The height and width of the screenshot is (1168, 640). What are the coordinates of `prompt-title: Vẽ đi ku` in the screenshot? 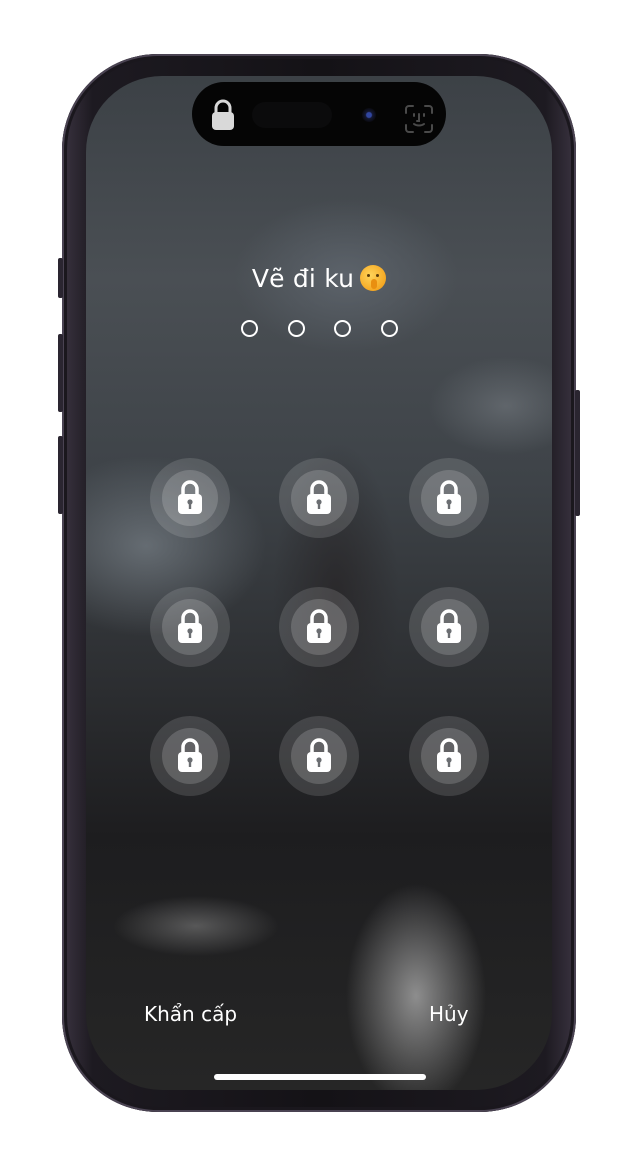 It's located at (303, 278).